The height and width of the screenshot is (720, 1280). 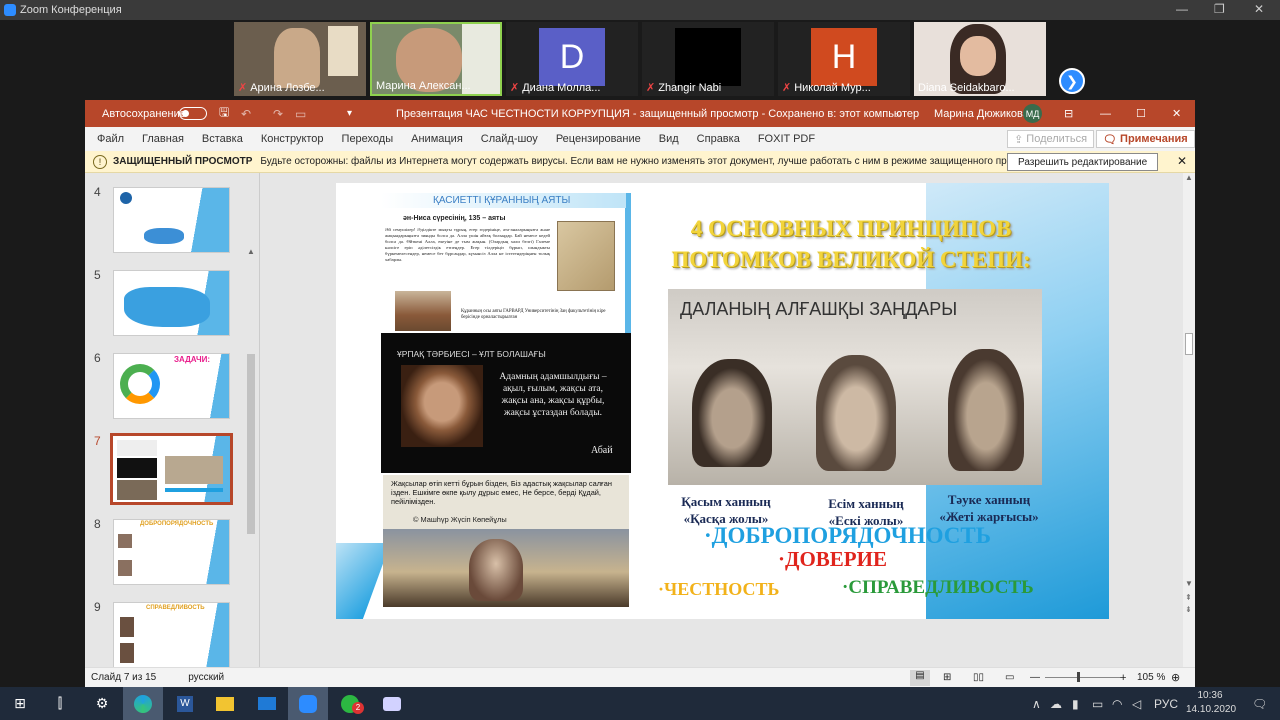 I want to click on zoom-out-icon: —, so click(x=1035, y=677).